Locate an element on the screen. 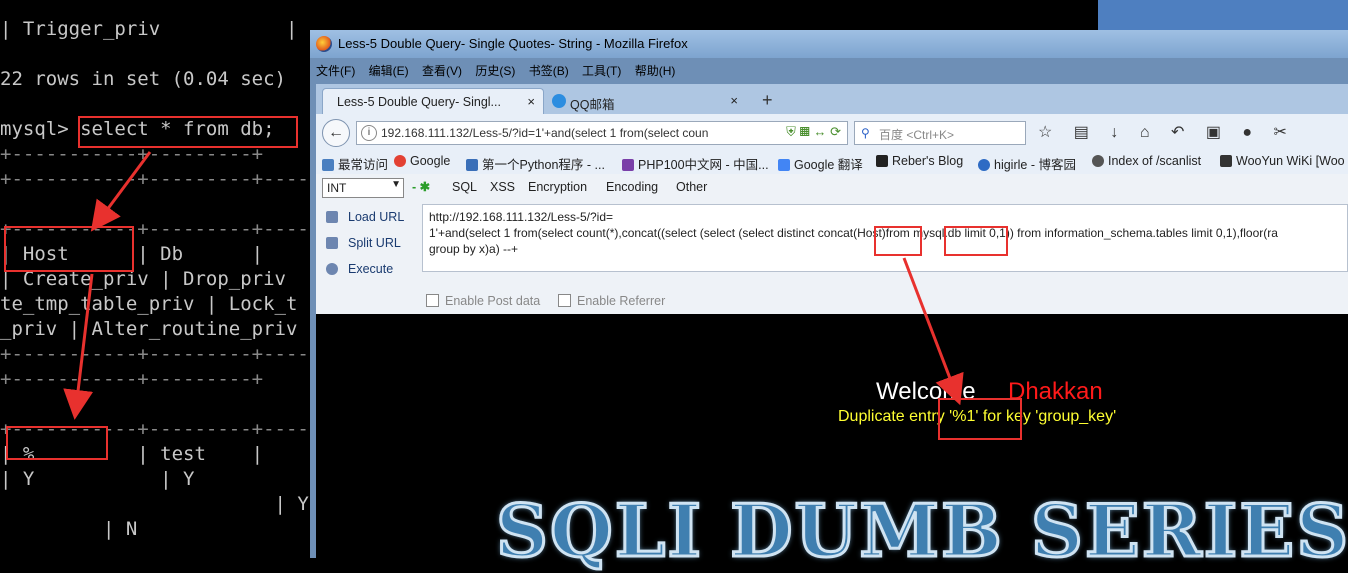 This screenshot has width=1348, height=573. sqli-dumb-series-logo: SQLI DUMB SERIES is located at coordinates (921, 530).